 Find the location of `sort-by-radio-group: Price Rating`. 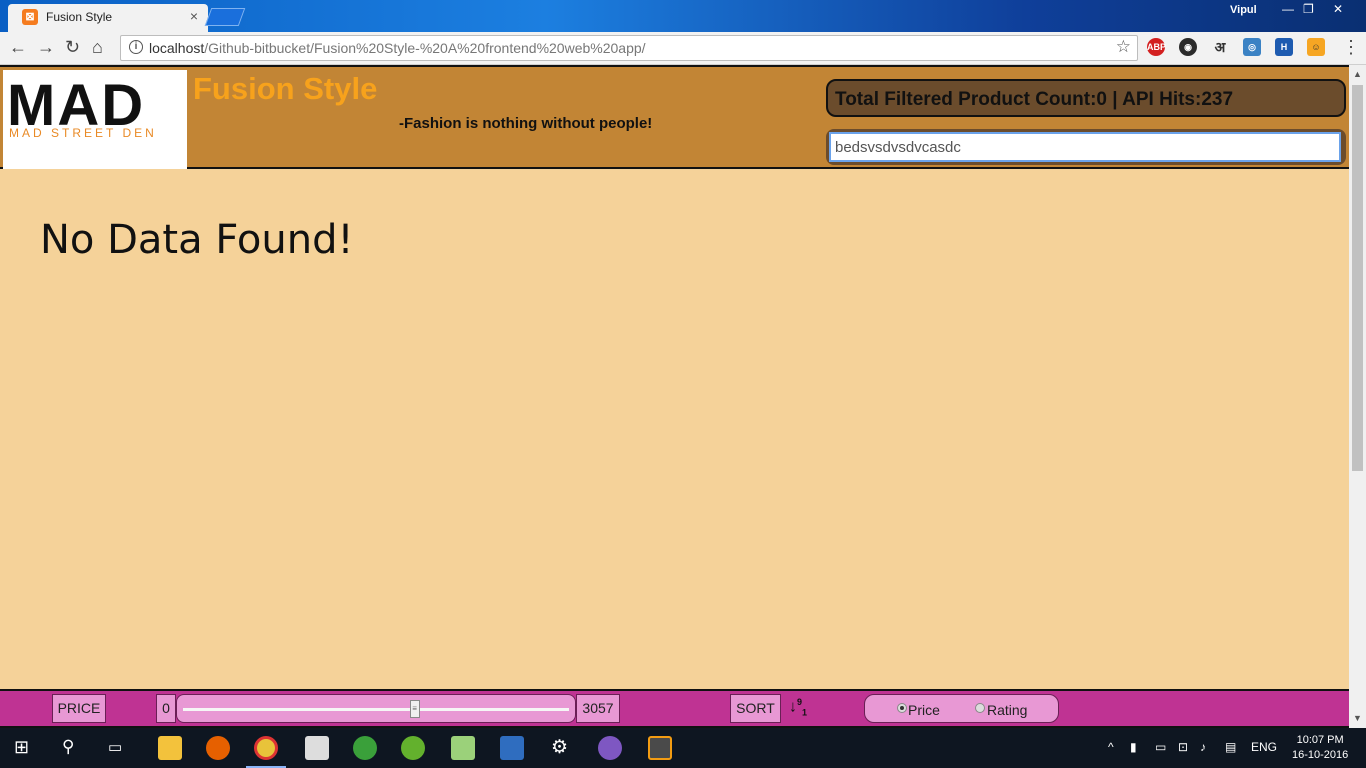

sort-by-radio-group: Price Rating is located at coordinates (961, 708).